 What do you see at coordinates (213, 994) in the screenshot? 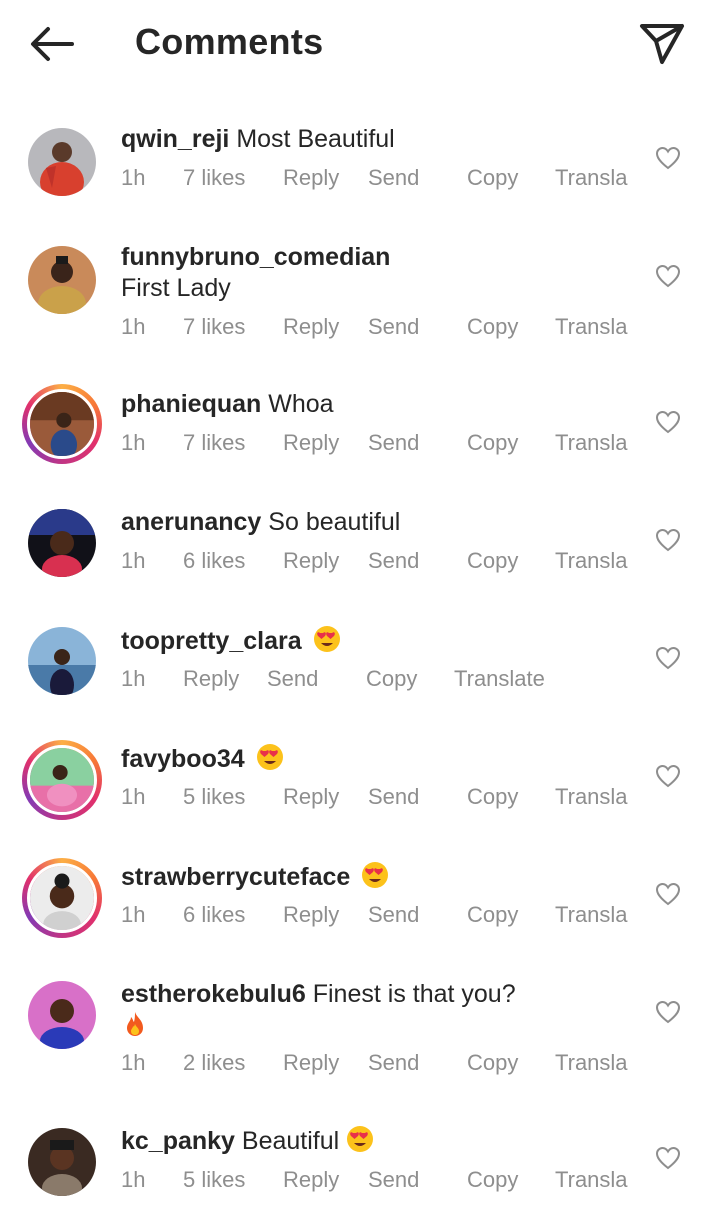
I see `username: estherokebulu6` at bounding box center [213, 994].